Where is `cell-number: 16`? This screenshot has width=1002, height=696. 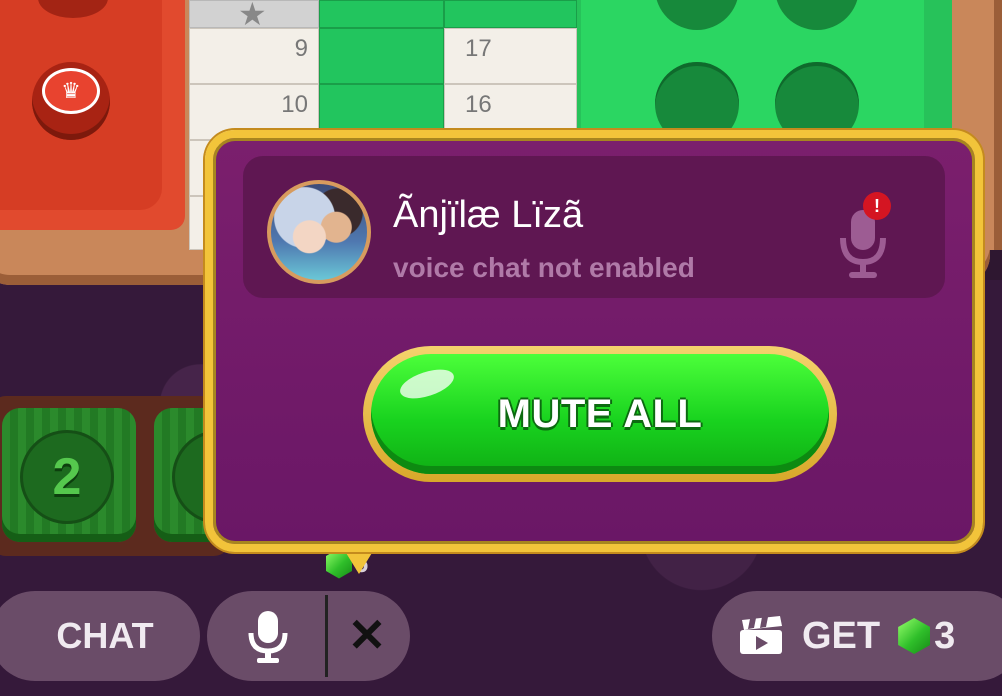
cell-number: 16 is located at coordinates (478, 104).